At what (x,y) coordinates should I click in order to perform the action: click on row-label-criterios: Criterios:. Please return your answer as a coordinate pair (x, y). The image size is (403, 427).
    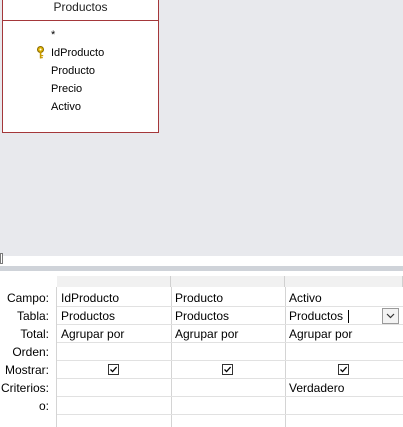
    Looking at the image, I should click on (24, 388).